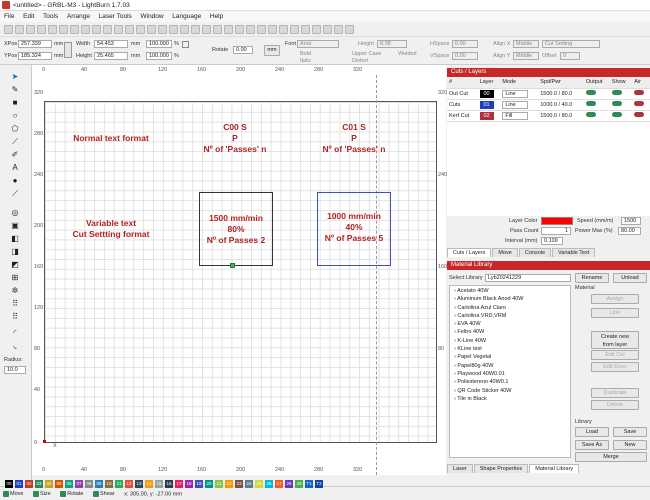  I want to click on palette-swatch: T1, so click(309, 484).